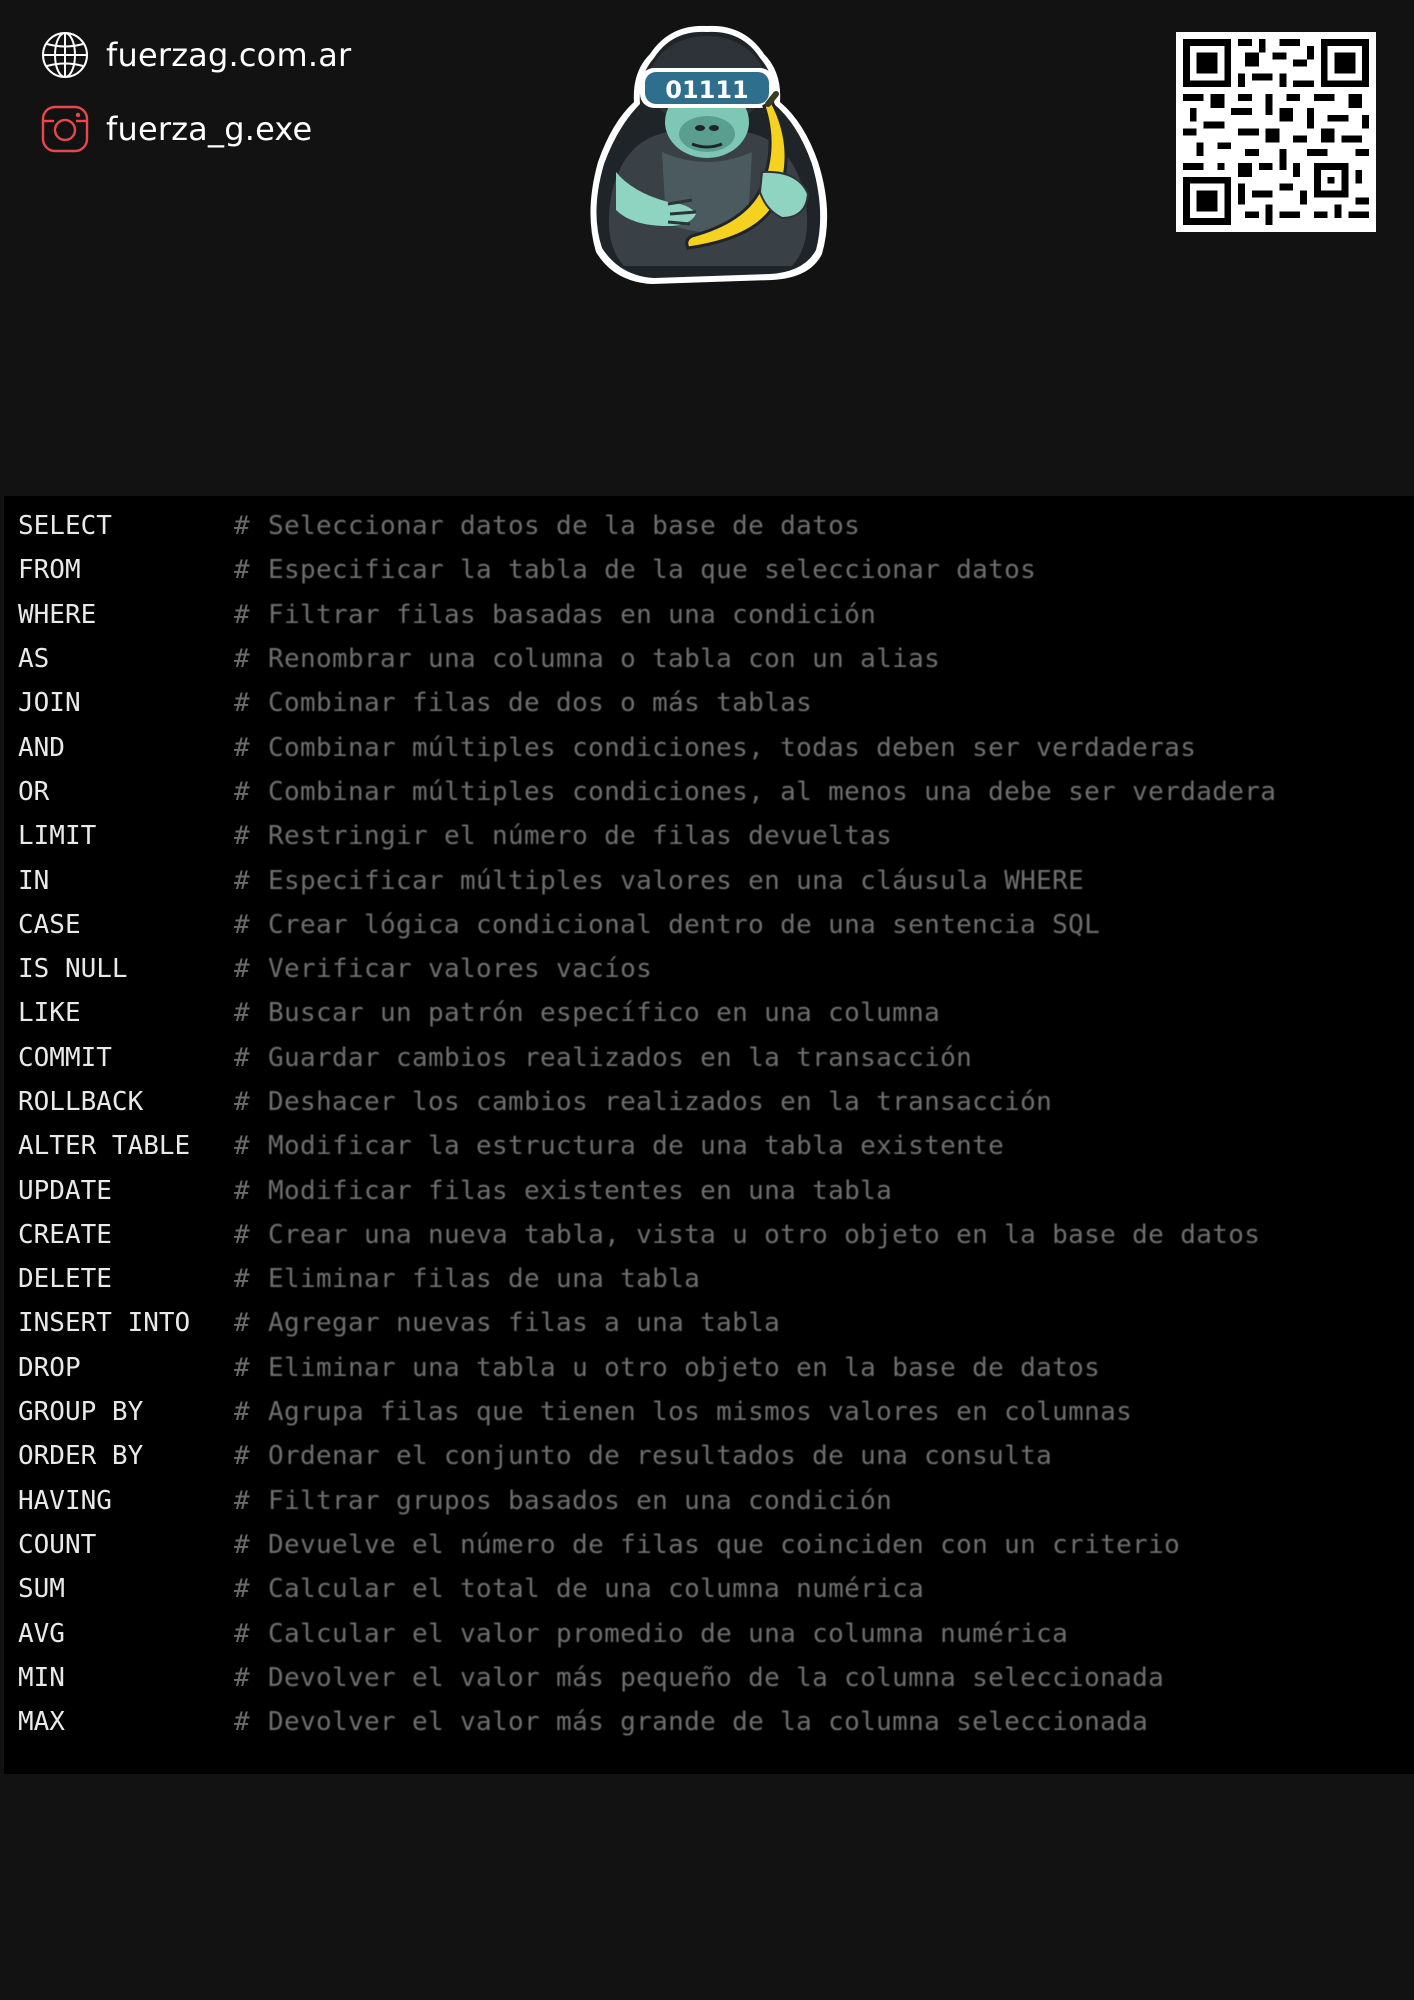  Describe the element at coordinates (49, 570) in the screenshot. I see `sql-keyword: FROM` at that location.